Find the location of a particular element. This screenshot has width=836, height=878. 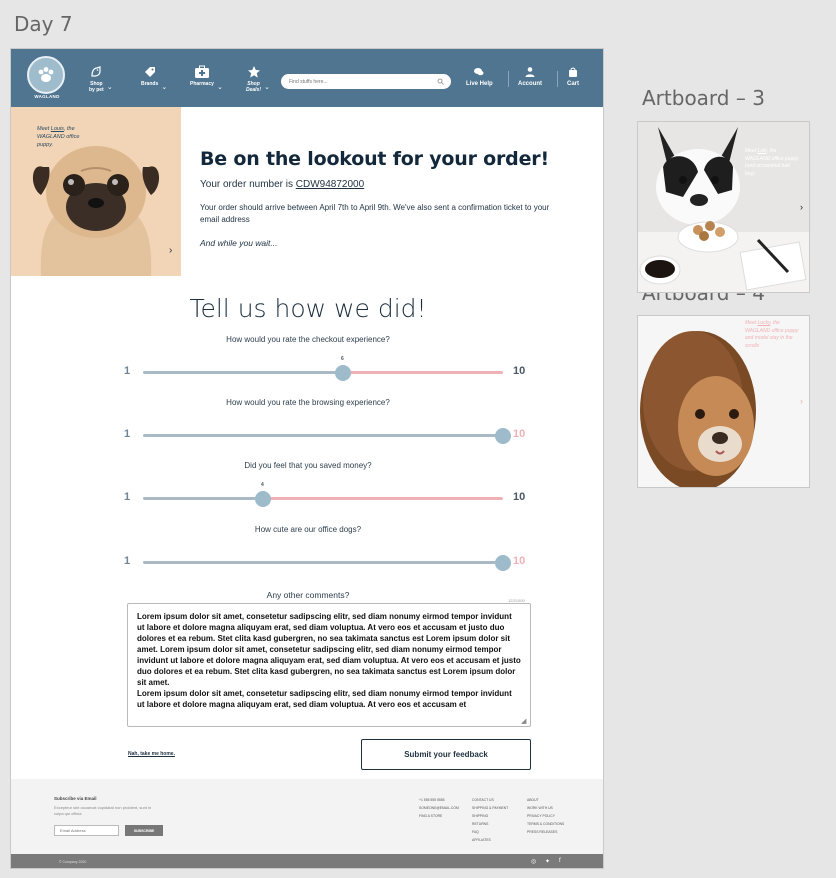

twitter-icon: ✦ is located at coordinates (547, 861).